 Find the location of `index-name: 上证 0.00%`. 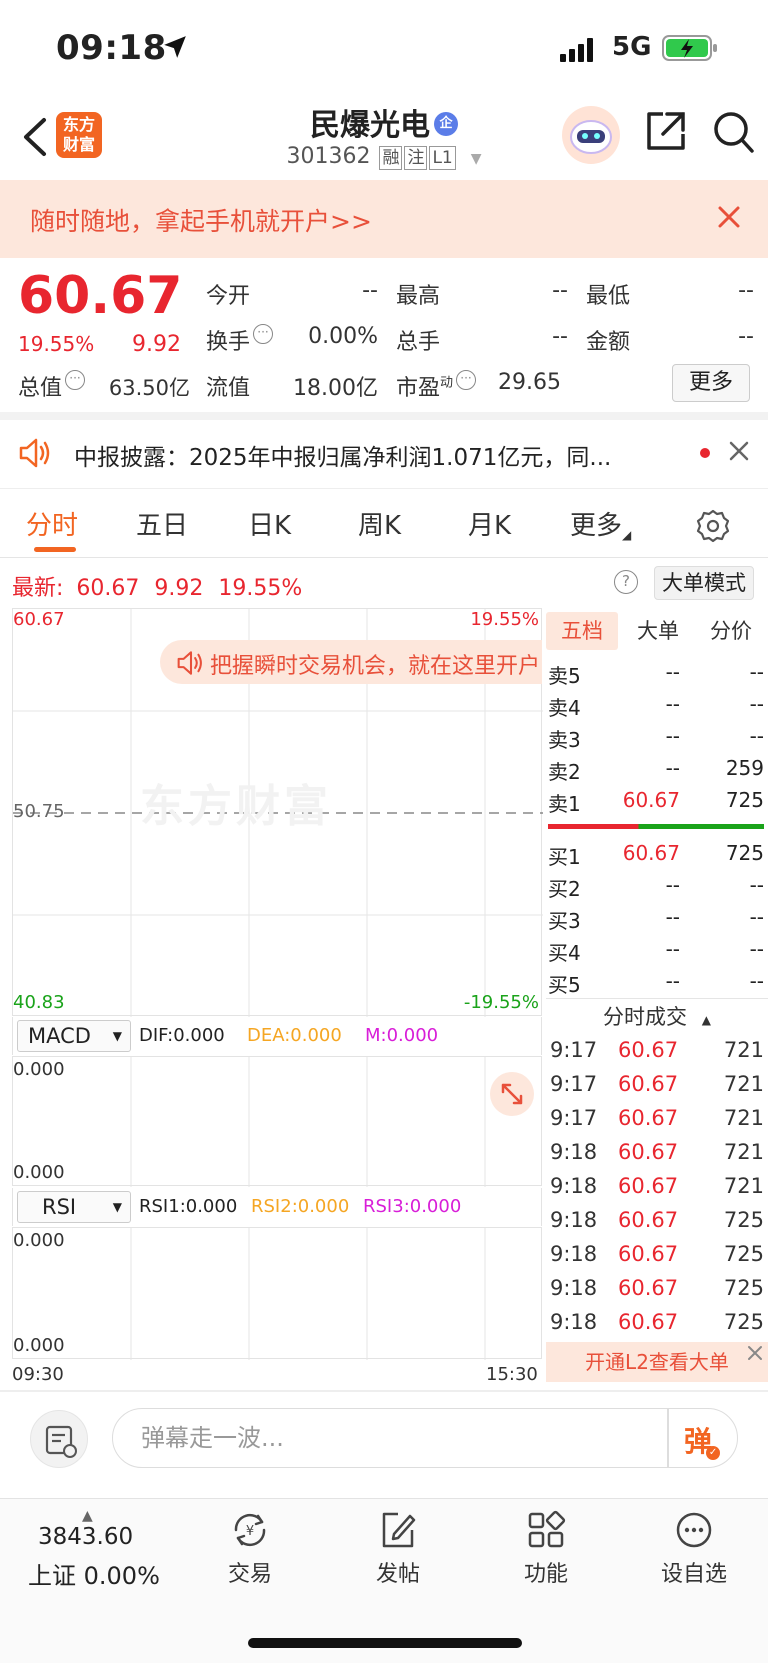

index-name: 上证 0.00% is located at coordinates (94, 1573).